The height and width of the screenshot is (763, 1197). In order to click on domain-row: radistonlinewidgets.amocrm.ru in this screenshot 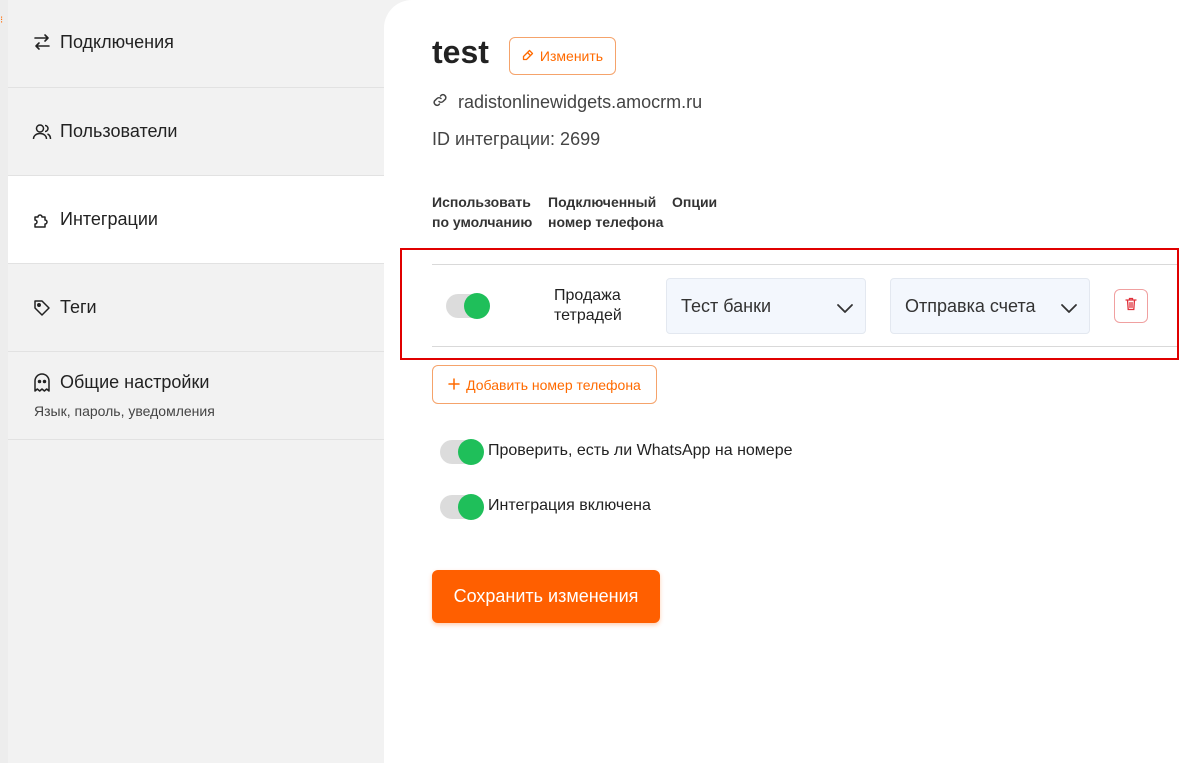, I will do `click(567, 102)`.